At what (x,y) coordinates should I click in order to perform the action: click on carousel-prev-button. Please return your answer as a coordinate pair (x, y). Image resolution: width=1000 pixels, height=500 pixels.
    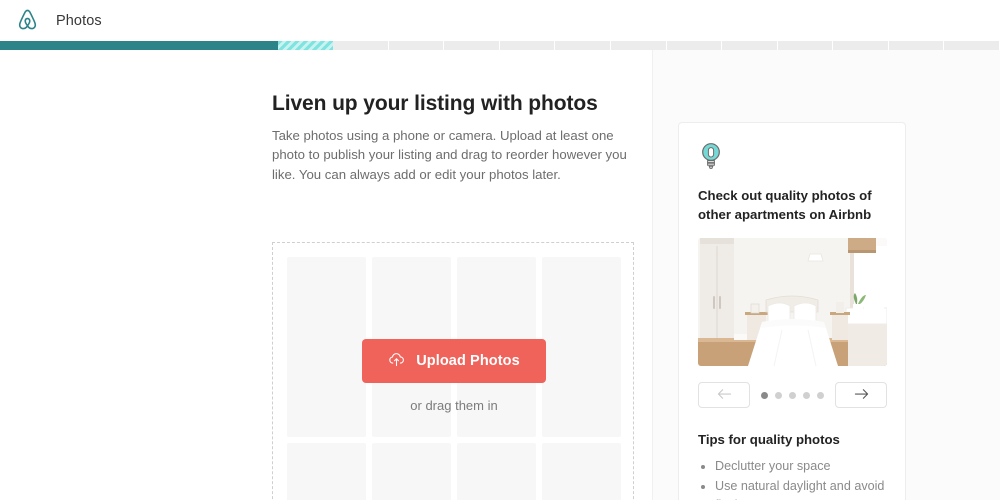
    Looking at the image, I should click on (724, 395).